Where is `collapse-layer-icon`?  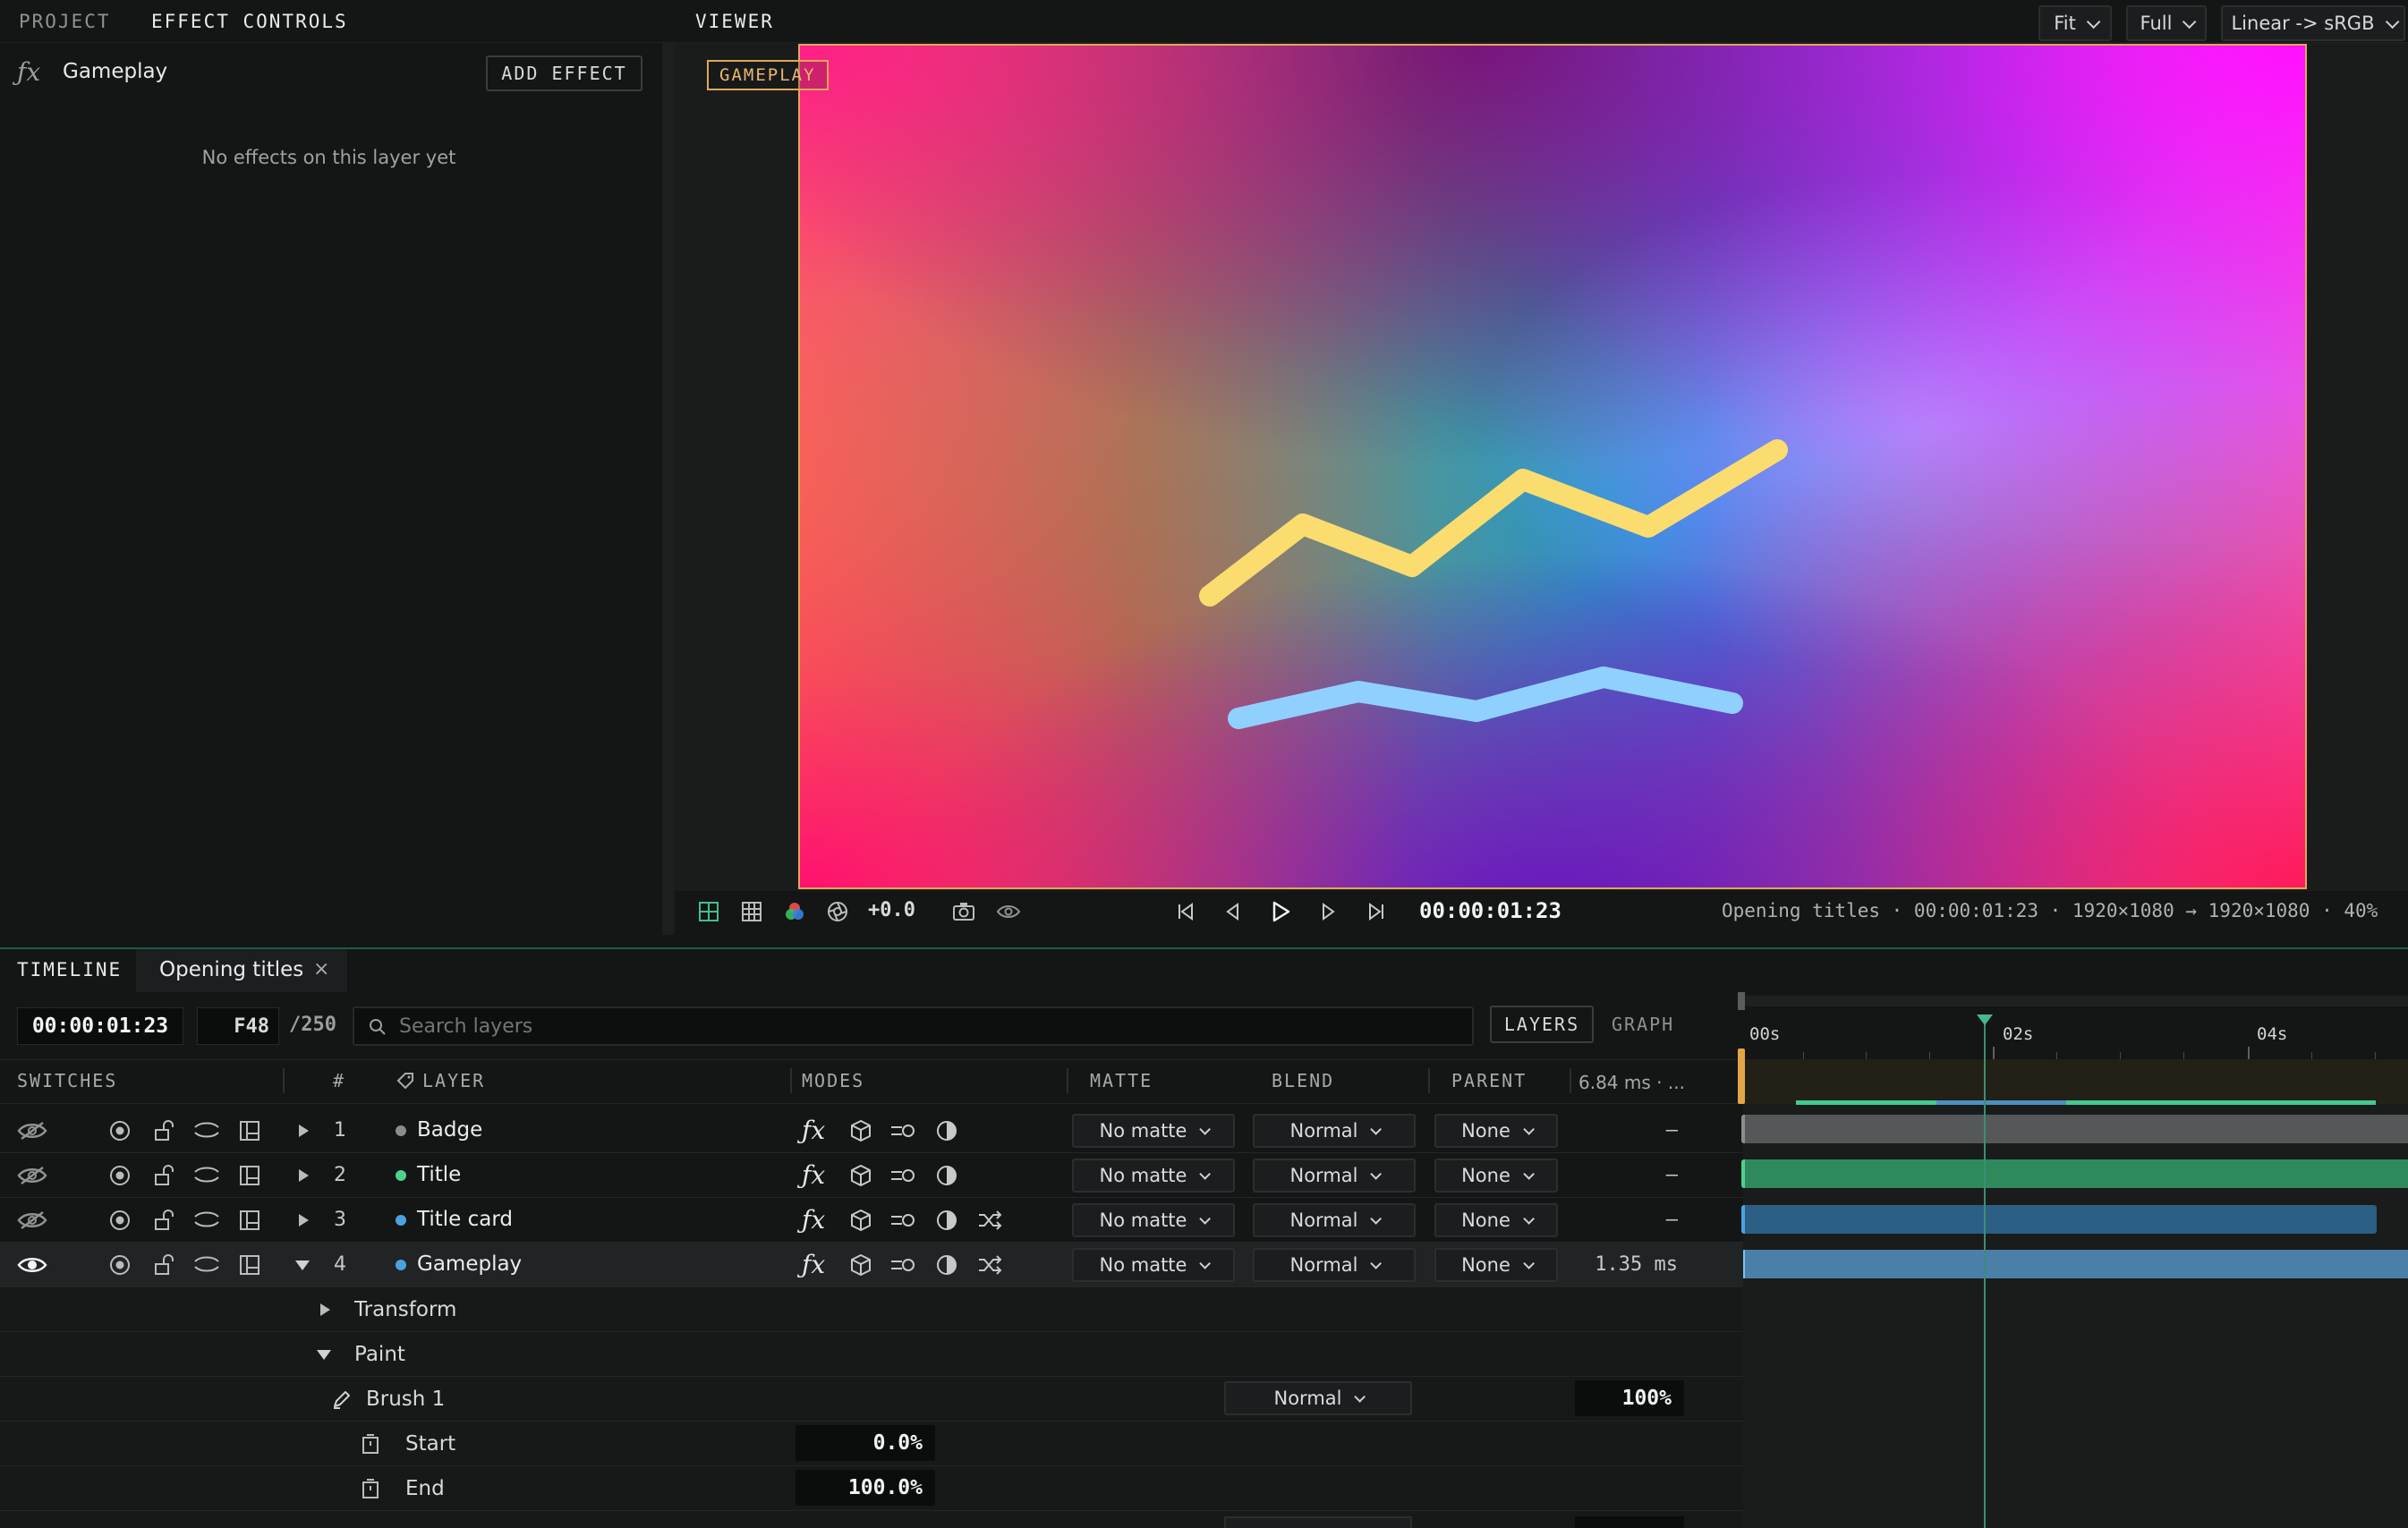
collapse-layer-icon is located at coordinates (302, 1265).